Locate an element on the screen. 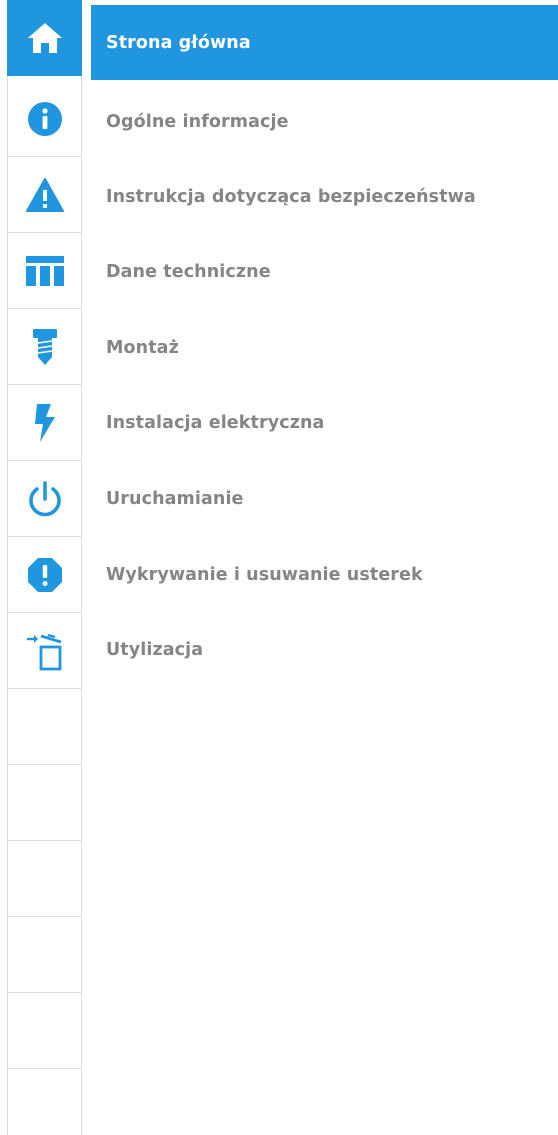 Image resolution: width=558 pixels, height=1135 pixels. nav-item-mounting: Montaż is located at coordinates (324, 347).